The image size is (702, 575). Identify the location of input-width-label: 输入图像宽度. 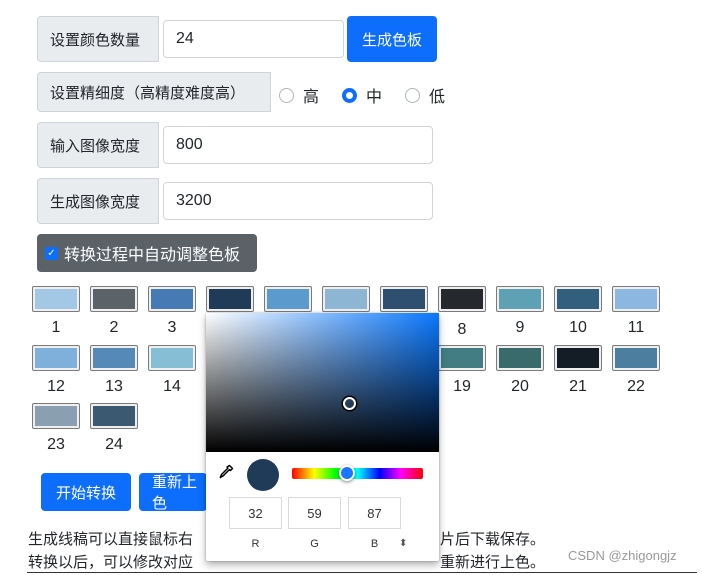
(98, 145).